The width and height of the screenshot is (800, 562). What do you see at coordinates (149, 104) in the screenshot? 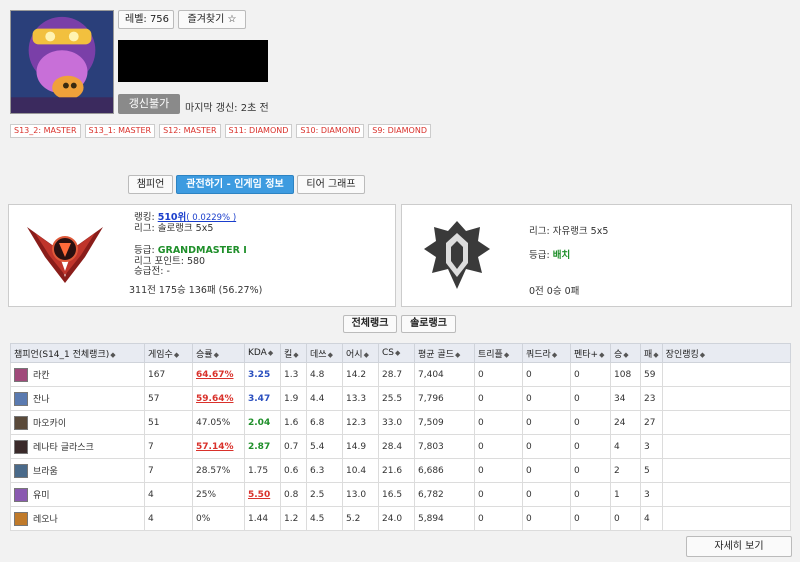
I see `refresh-button: 갱신불가` at bounding box center [149, 104].